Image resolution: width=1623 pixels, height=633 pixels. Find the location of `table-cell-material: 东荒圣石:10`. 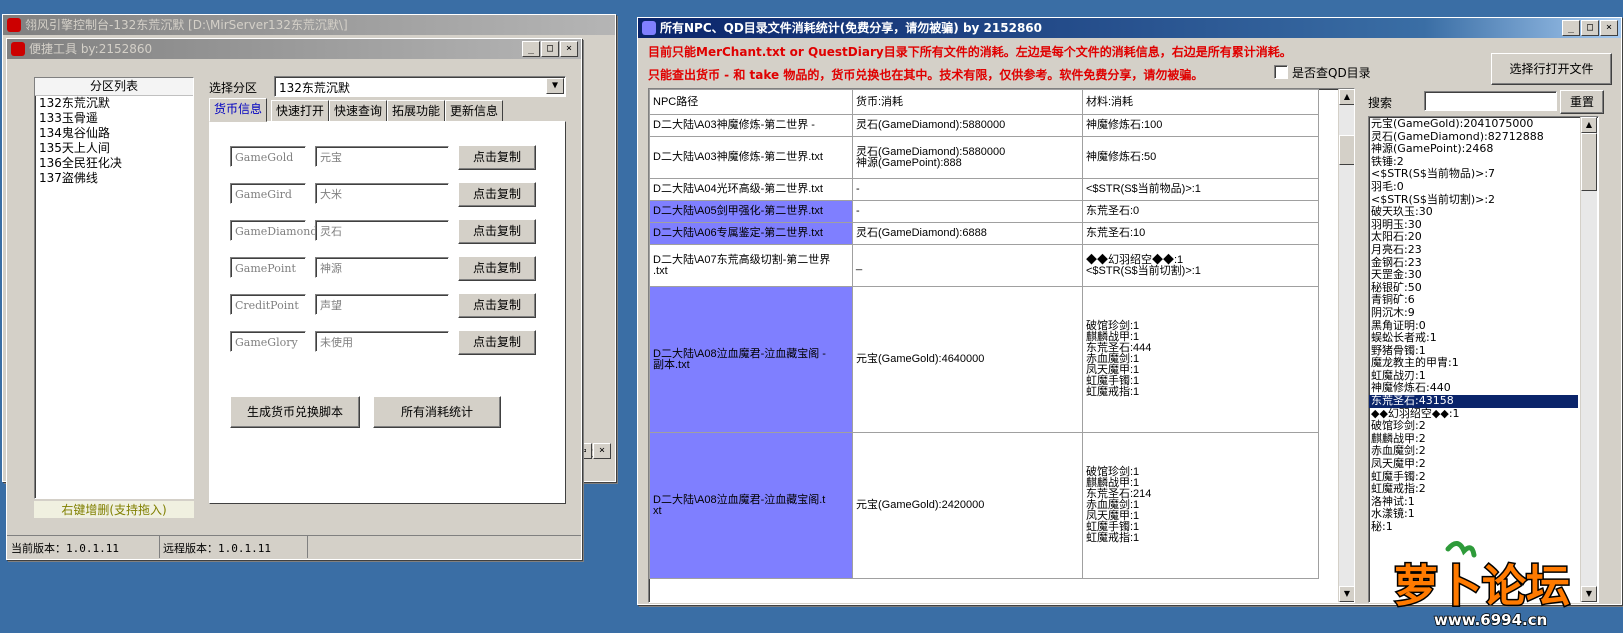

table-cell-material: 东荒圣石:10 is located at coordinates (1200, 233).